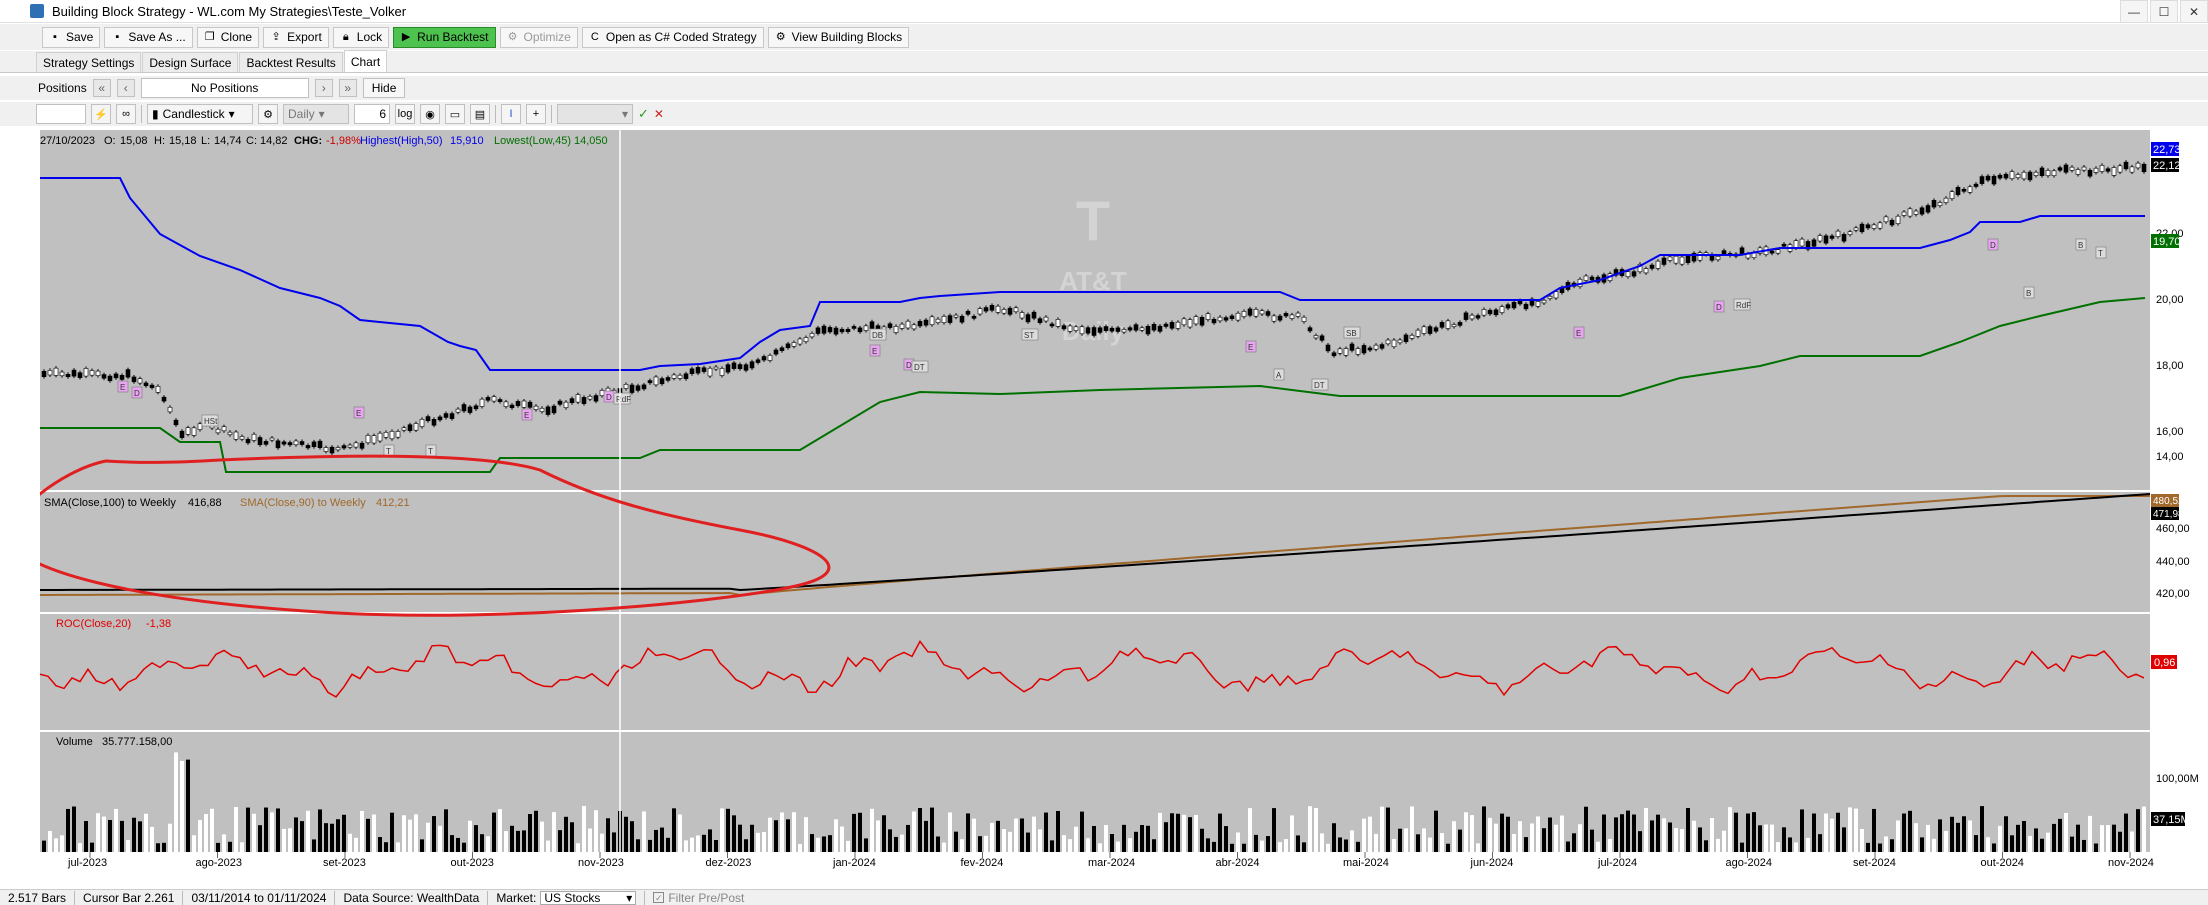 Image resolution: width=2208 pixels, height=905 pixels. What do you see at coordinates (2164, 11) in the screenshot?
I see `maximize-button: ☐` at bounding box center [2164, 11].